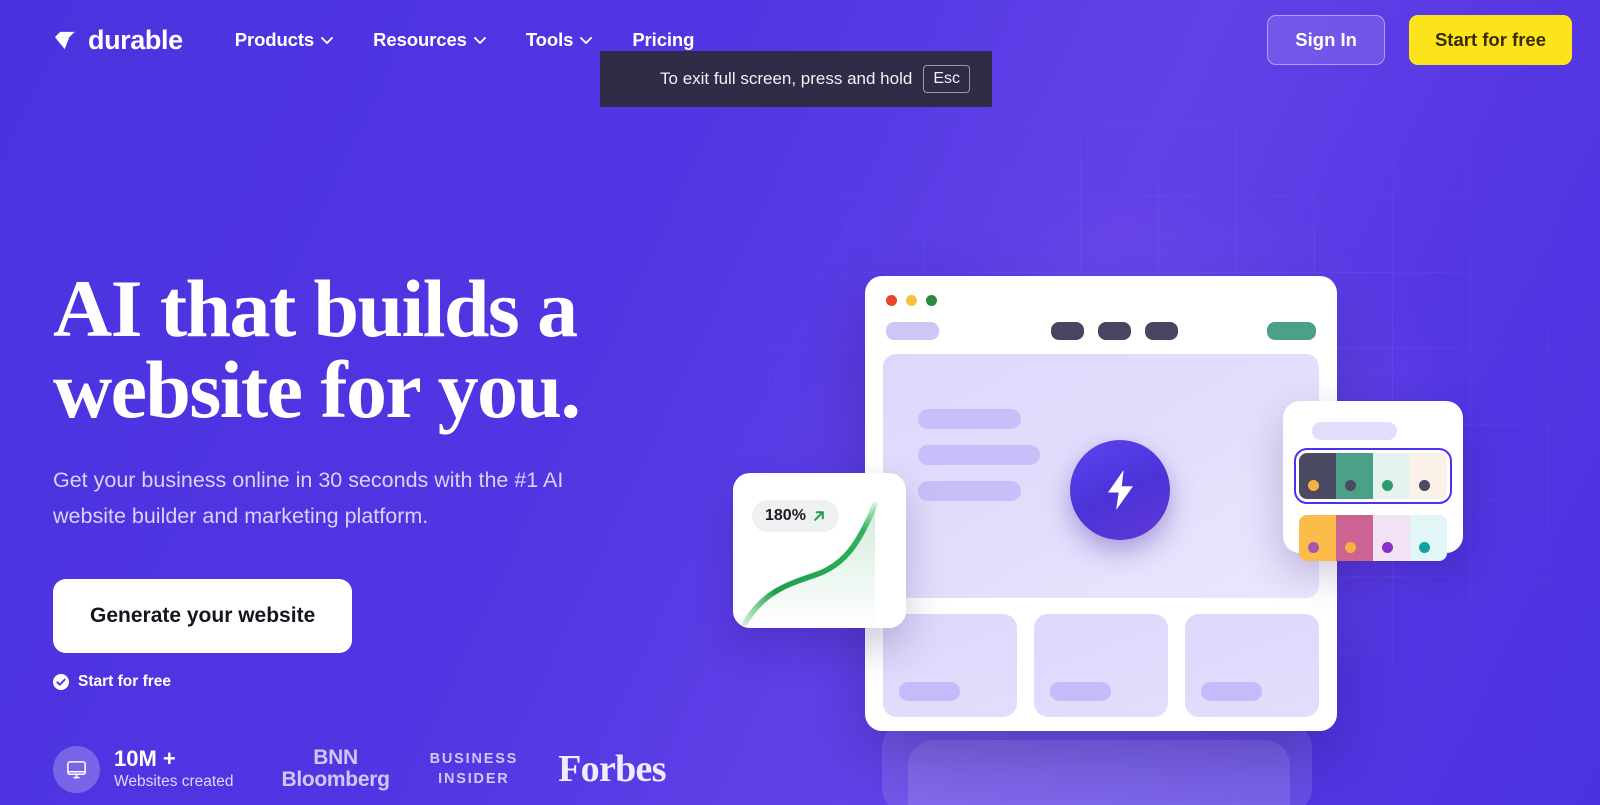 The height and width of the screenshot is (805, 1600). I want to click on bi-line-2: INSIDER, so click(474, 779).